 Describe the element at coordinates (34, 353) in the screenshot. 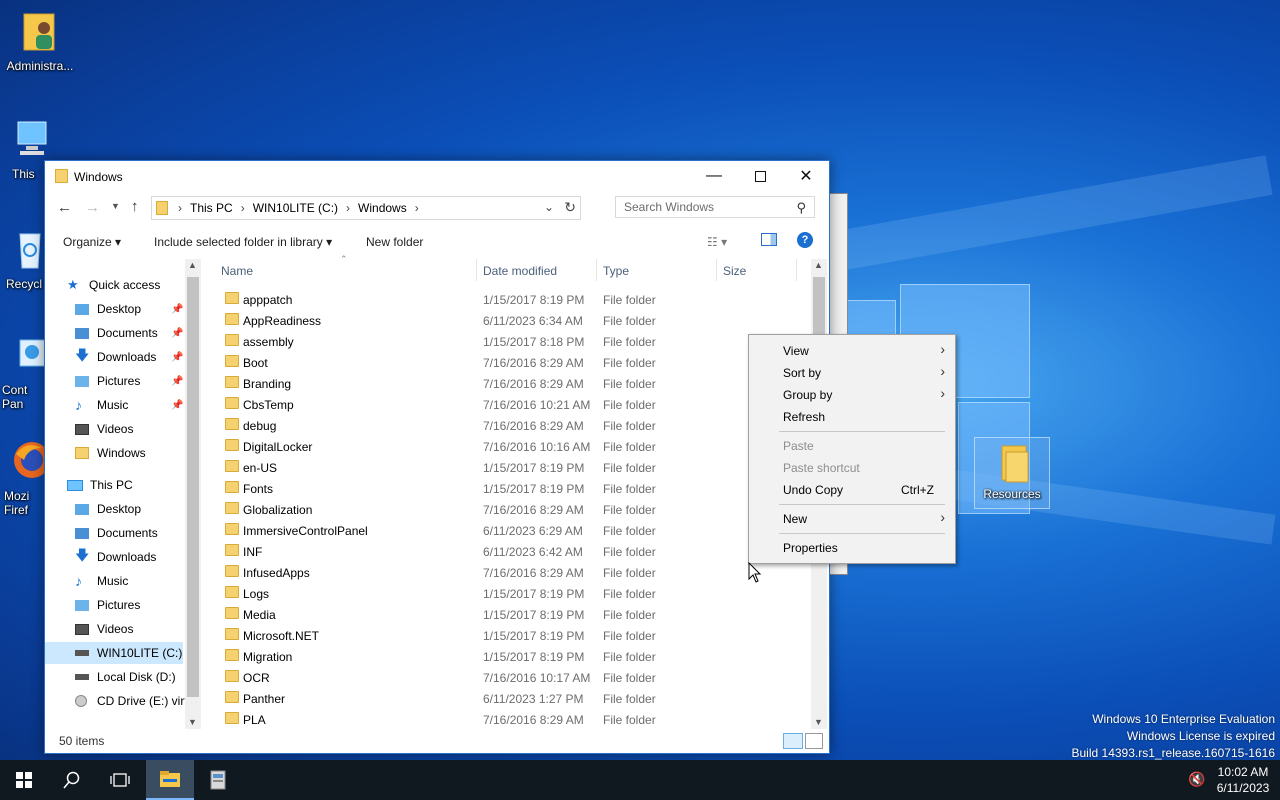

I see `control-panel-icon` at that location.